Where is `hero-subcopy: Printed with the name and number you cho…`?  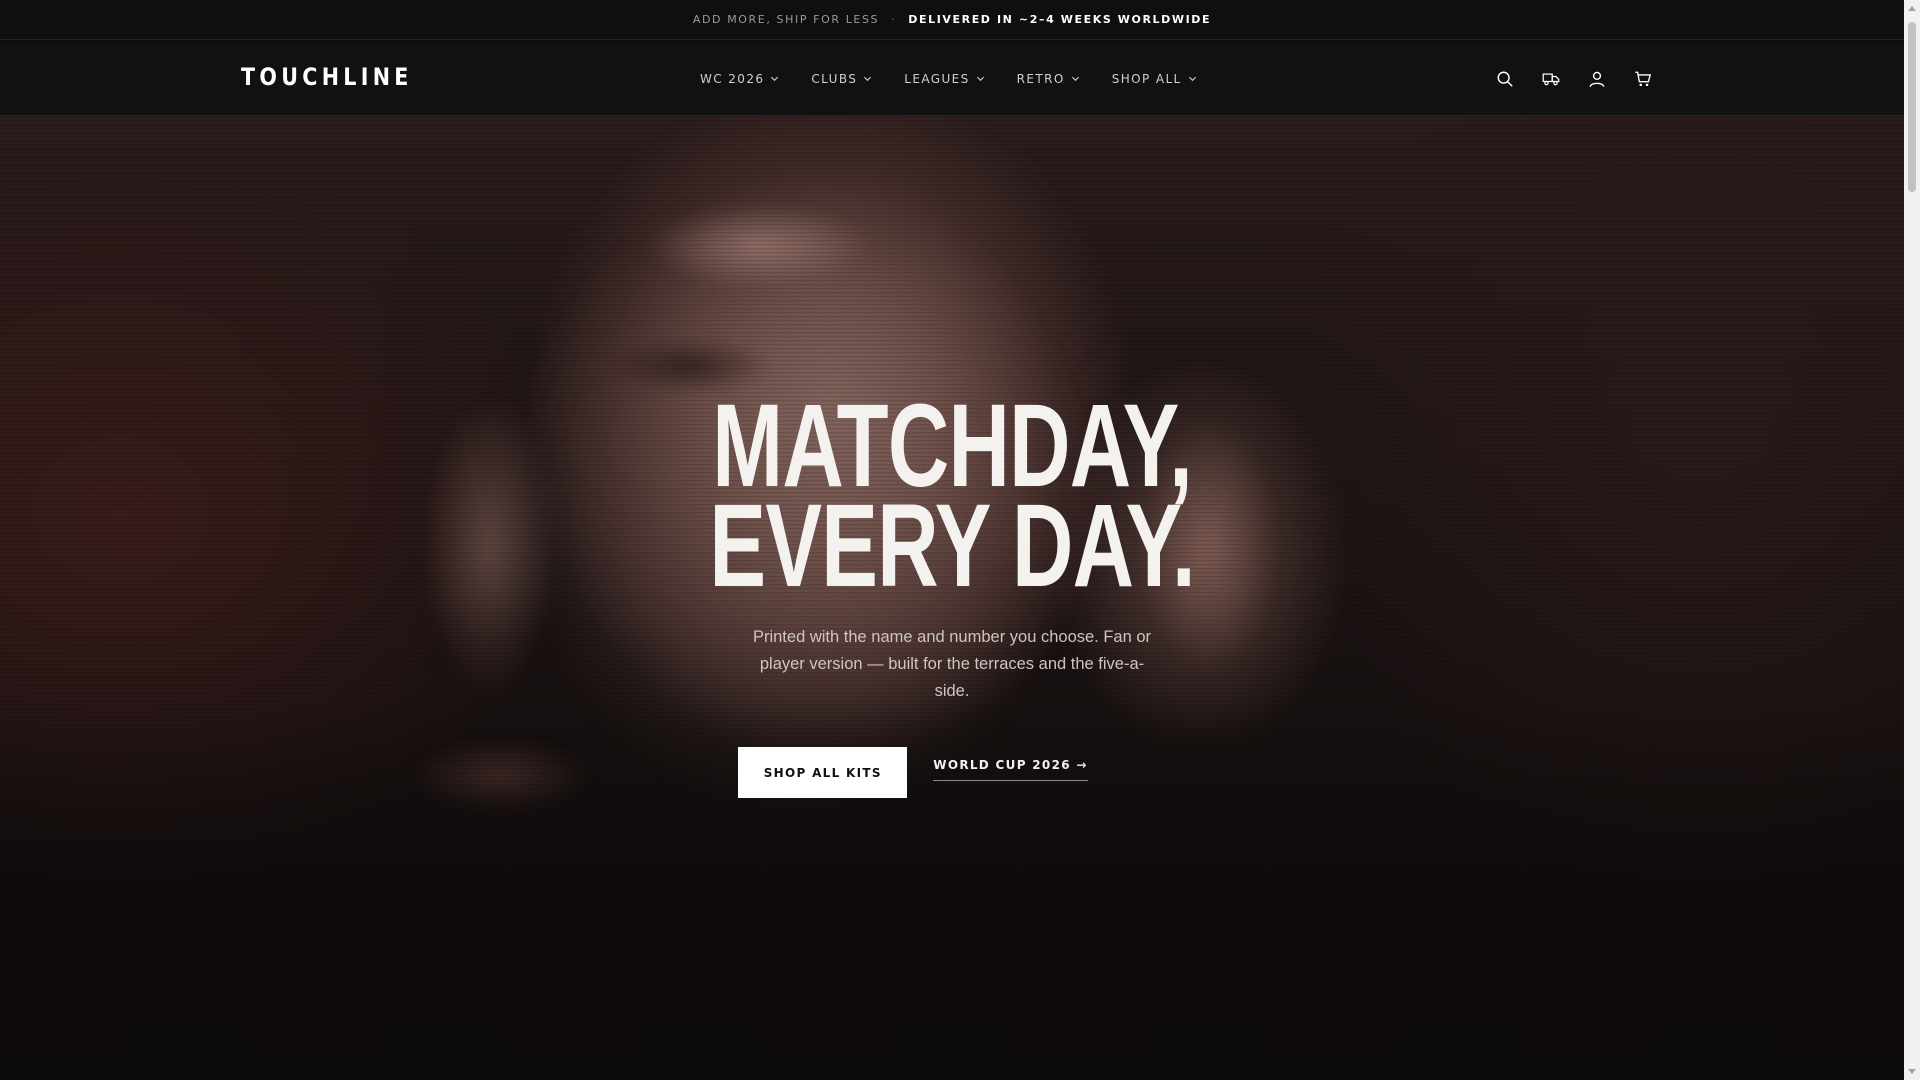
hero-subcopy: Printed with the name and number you cho… is located at coordinates (952, 664).